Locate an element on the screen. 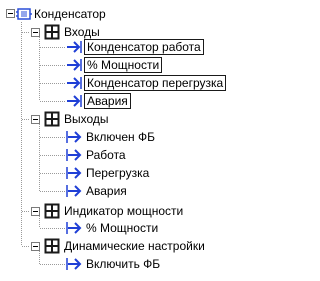 The width and height of the screenshot is (320, 281). tree-node-item: Работа is located at coordinates (122, 155).